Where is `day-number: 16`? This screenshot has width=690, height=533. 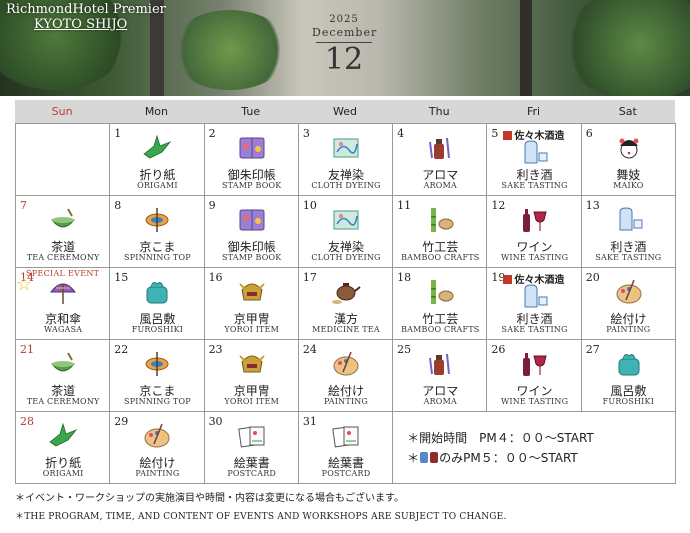
day-number: 16 is located at coordinates (215, 277).